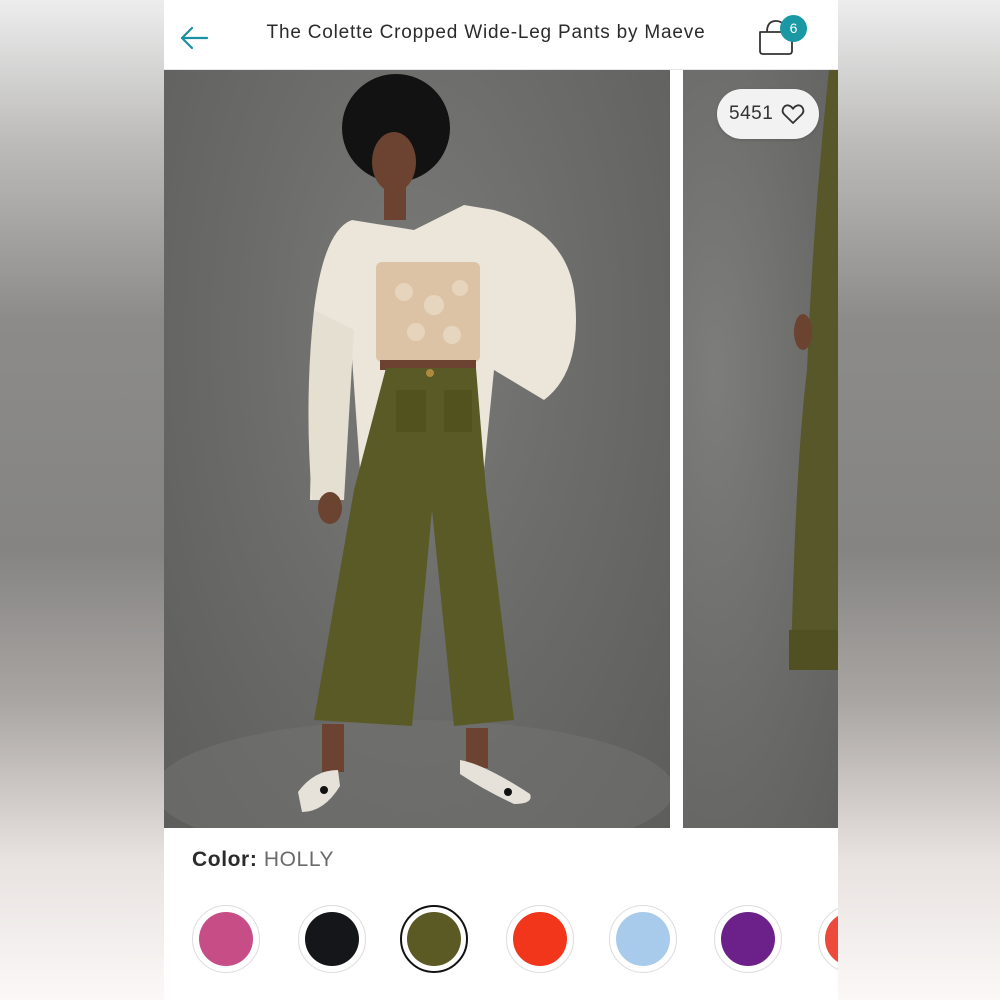  I want to click on back-button, so click(195, 37).